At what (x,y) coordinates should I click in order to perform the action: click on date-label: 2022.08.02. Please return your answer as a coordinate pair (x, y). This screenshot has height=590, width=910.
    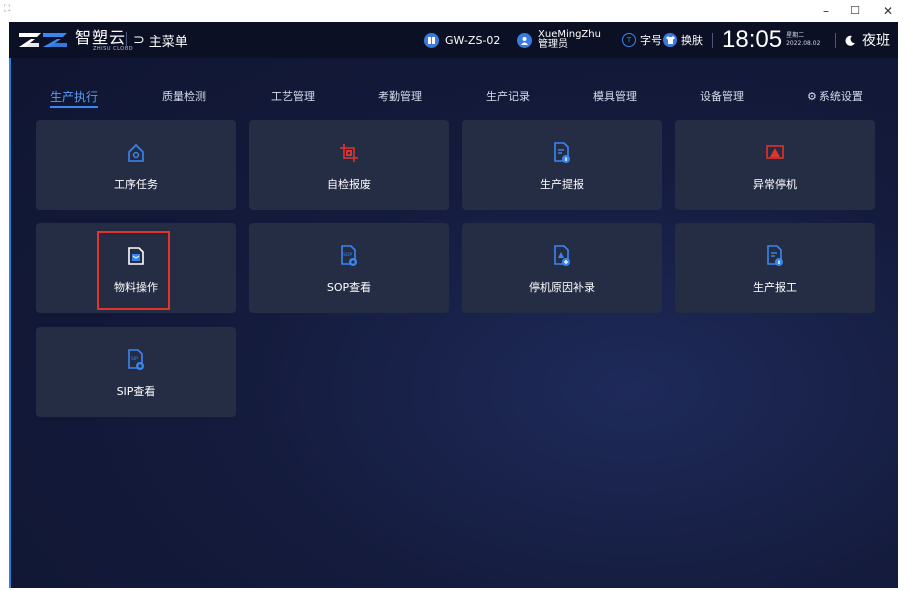
    Looking at the image, I should click on (803, 43).